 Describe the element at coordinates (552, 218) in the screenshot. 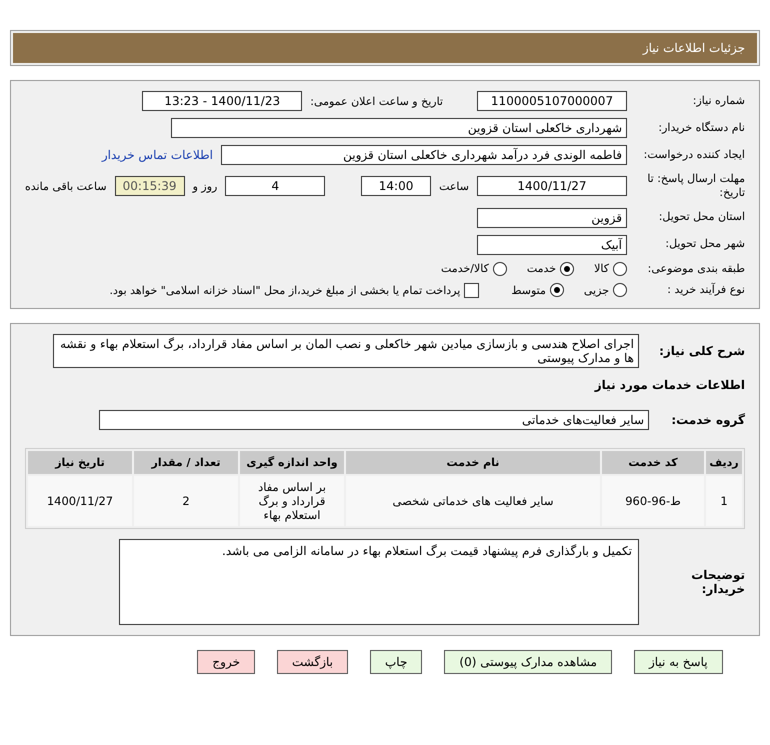

I see `province-field: قزوین` at that location.